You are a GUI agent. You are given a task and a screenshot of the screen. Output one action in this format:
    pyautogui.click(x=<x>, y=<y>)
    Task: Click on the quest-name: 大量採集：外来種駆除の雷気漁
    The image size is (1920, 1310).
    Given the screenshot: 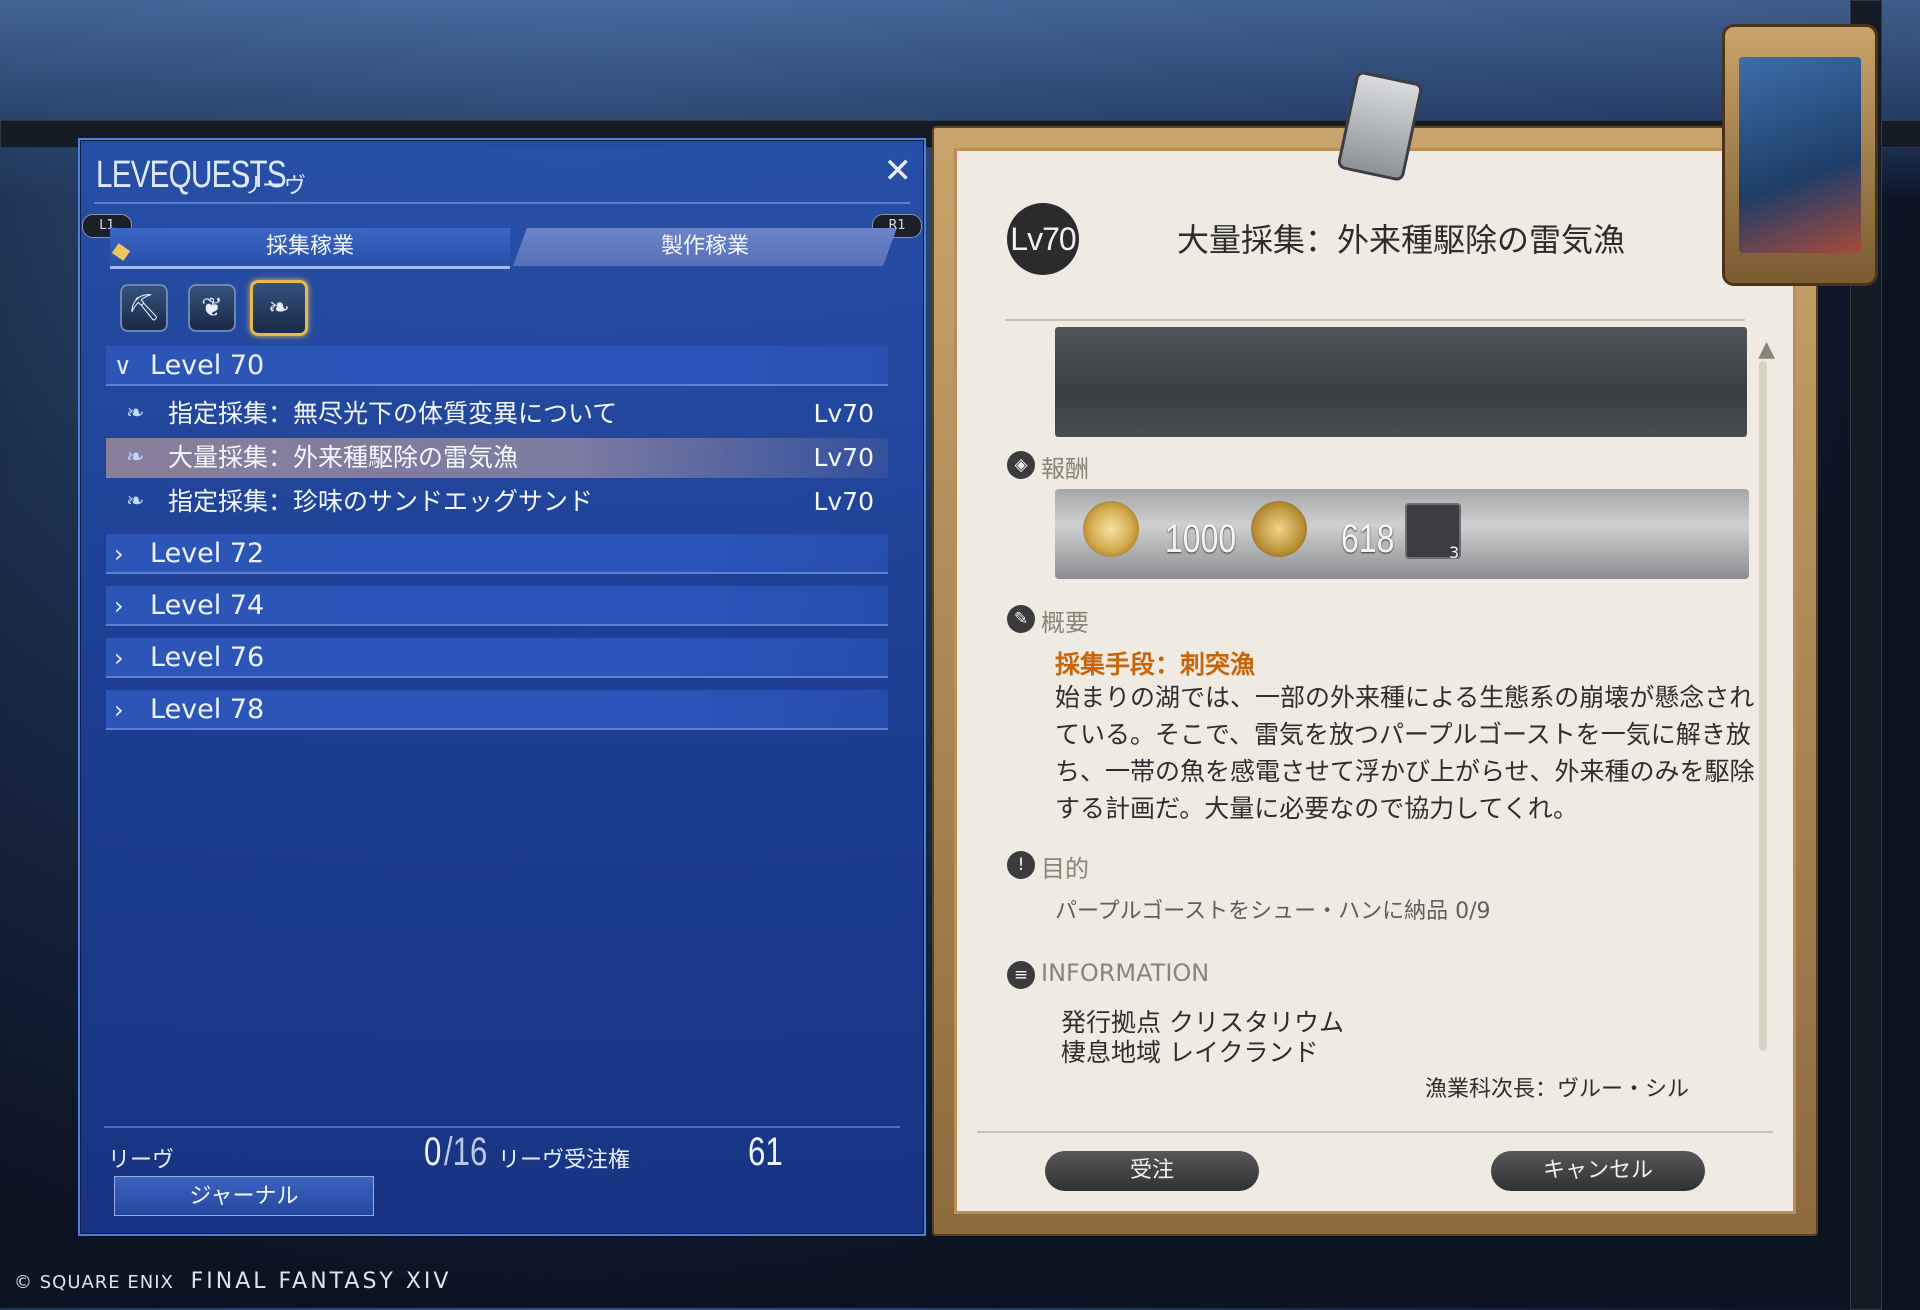 What is the action you would take?
    pyautogui.click(x=343, y=457)
    